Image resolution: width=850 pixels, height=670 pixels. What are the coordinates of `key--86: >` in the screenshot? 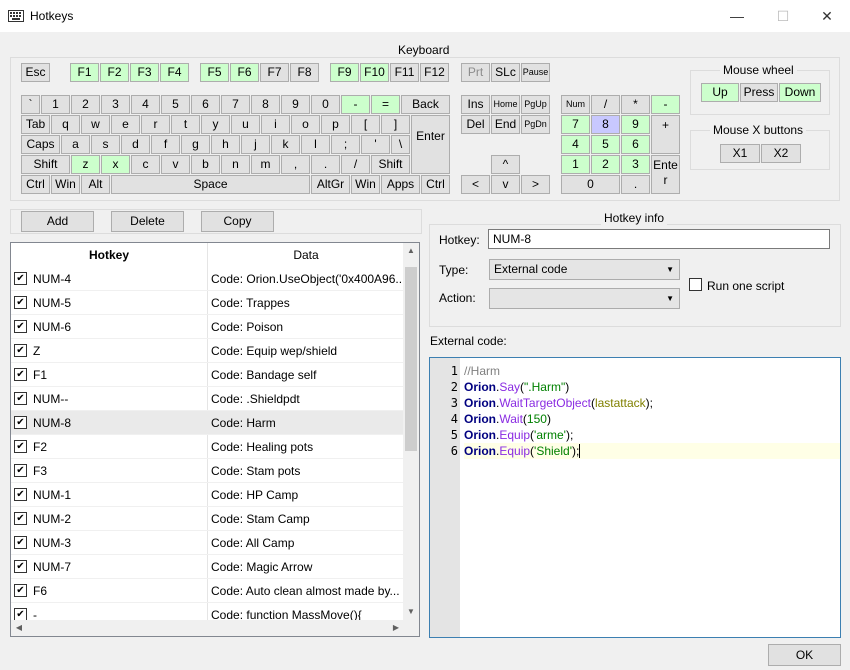 It's located at (535, 184).